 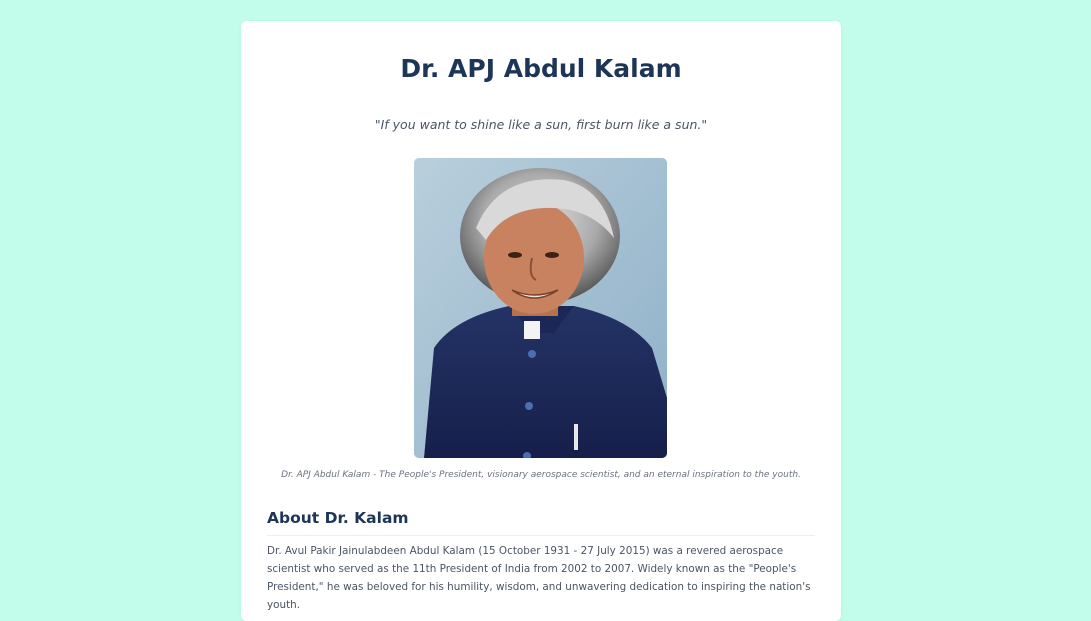 What do you see at coordinates (338, 518) in the screenshot?
I see `about-heading: About Dr. Kalam` at bounding box center [338, 518].